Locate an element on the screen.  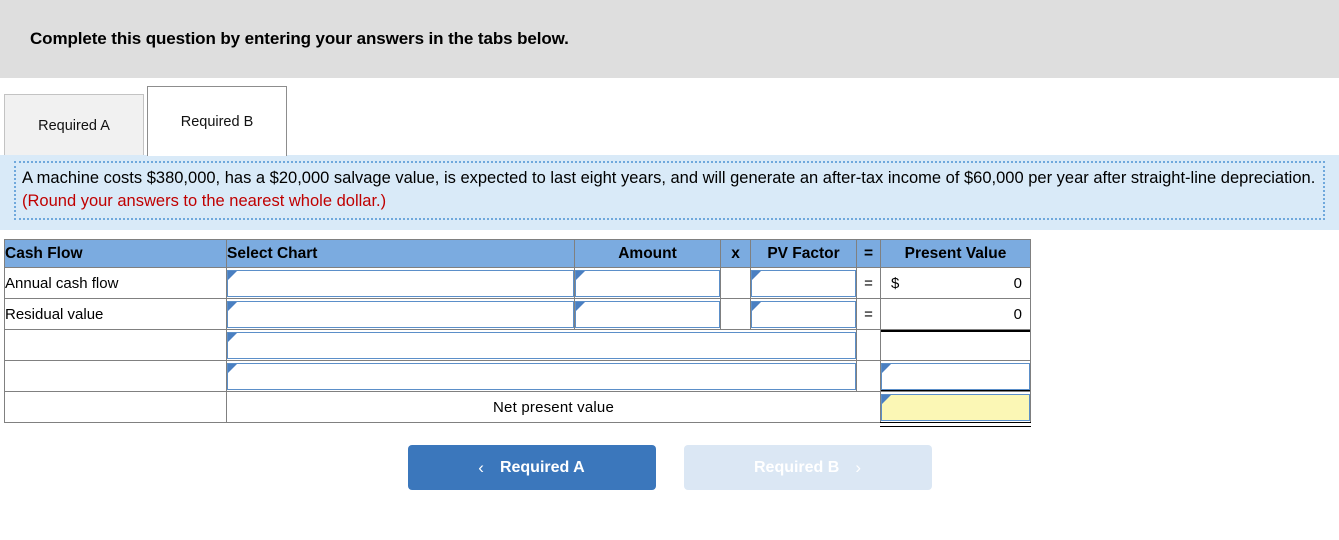
equals-cell-row4 is located at coordinates (868, 376).